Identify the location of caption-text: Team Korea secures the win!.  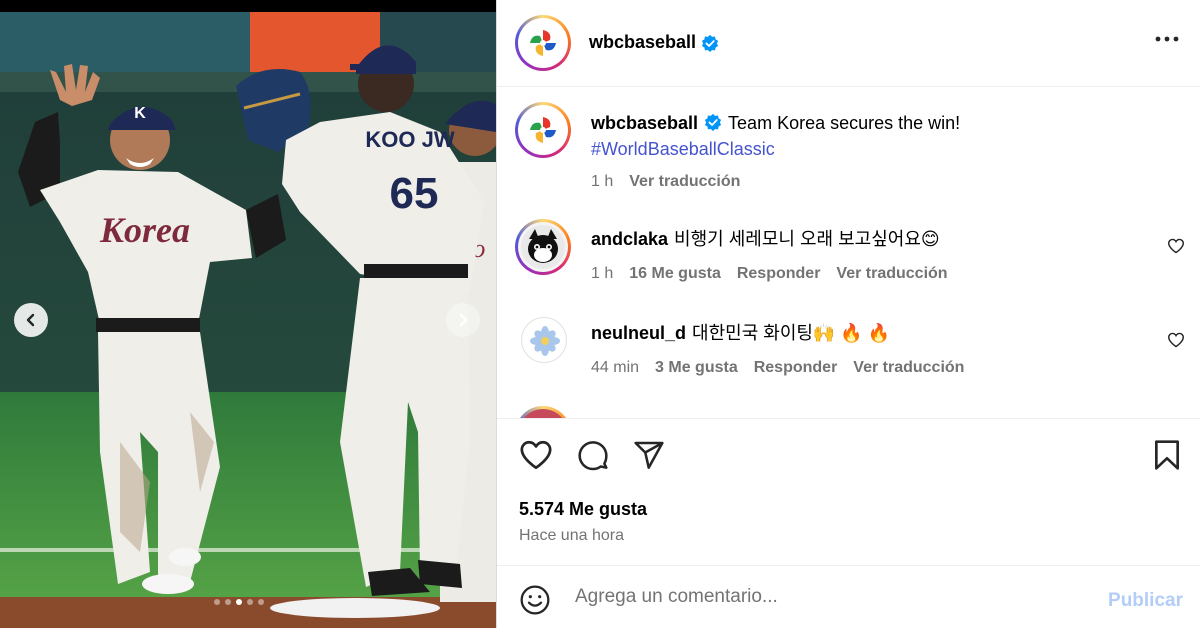
(844, 123).